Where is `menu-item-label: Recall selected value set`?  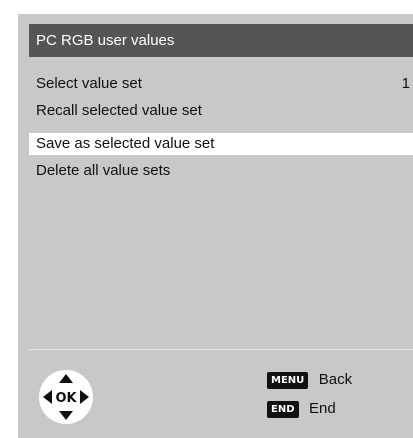
menu-item-label: Recall selected value set is located at coordinates (119, 110).